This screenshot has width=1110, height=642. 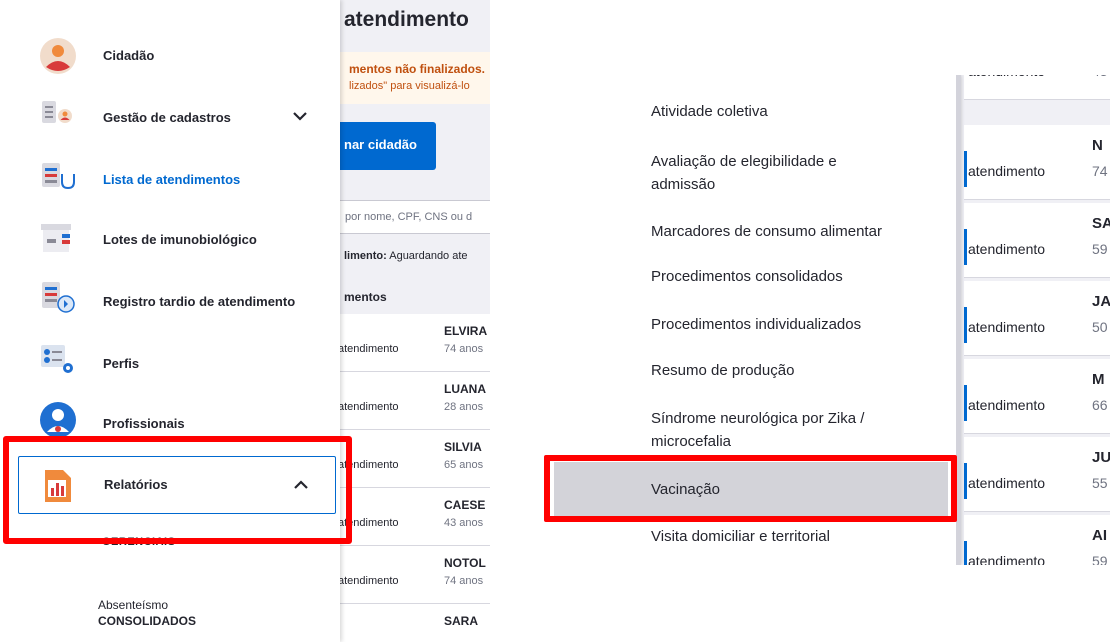 What do you see at coordinates (1101, 223) in the screenshot?
I see `row-name: SA` at bounding box center [1101, 223].